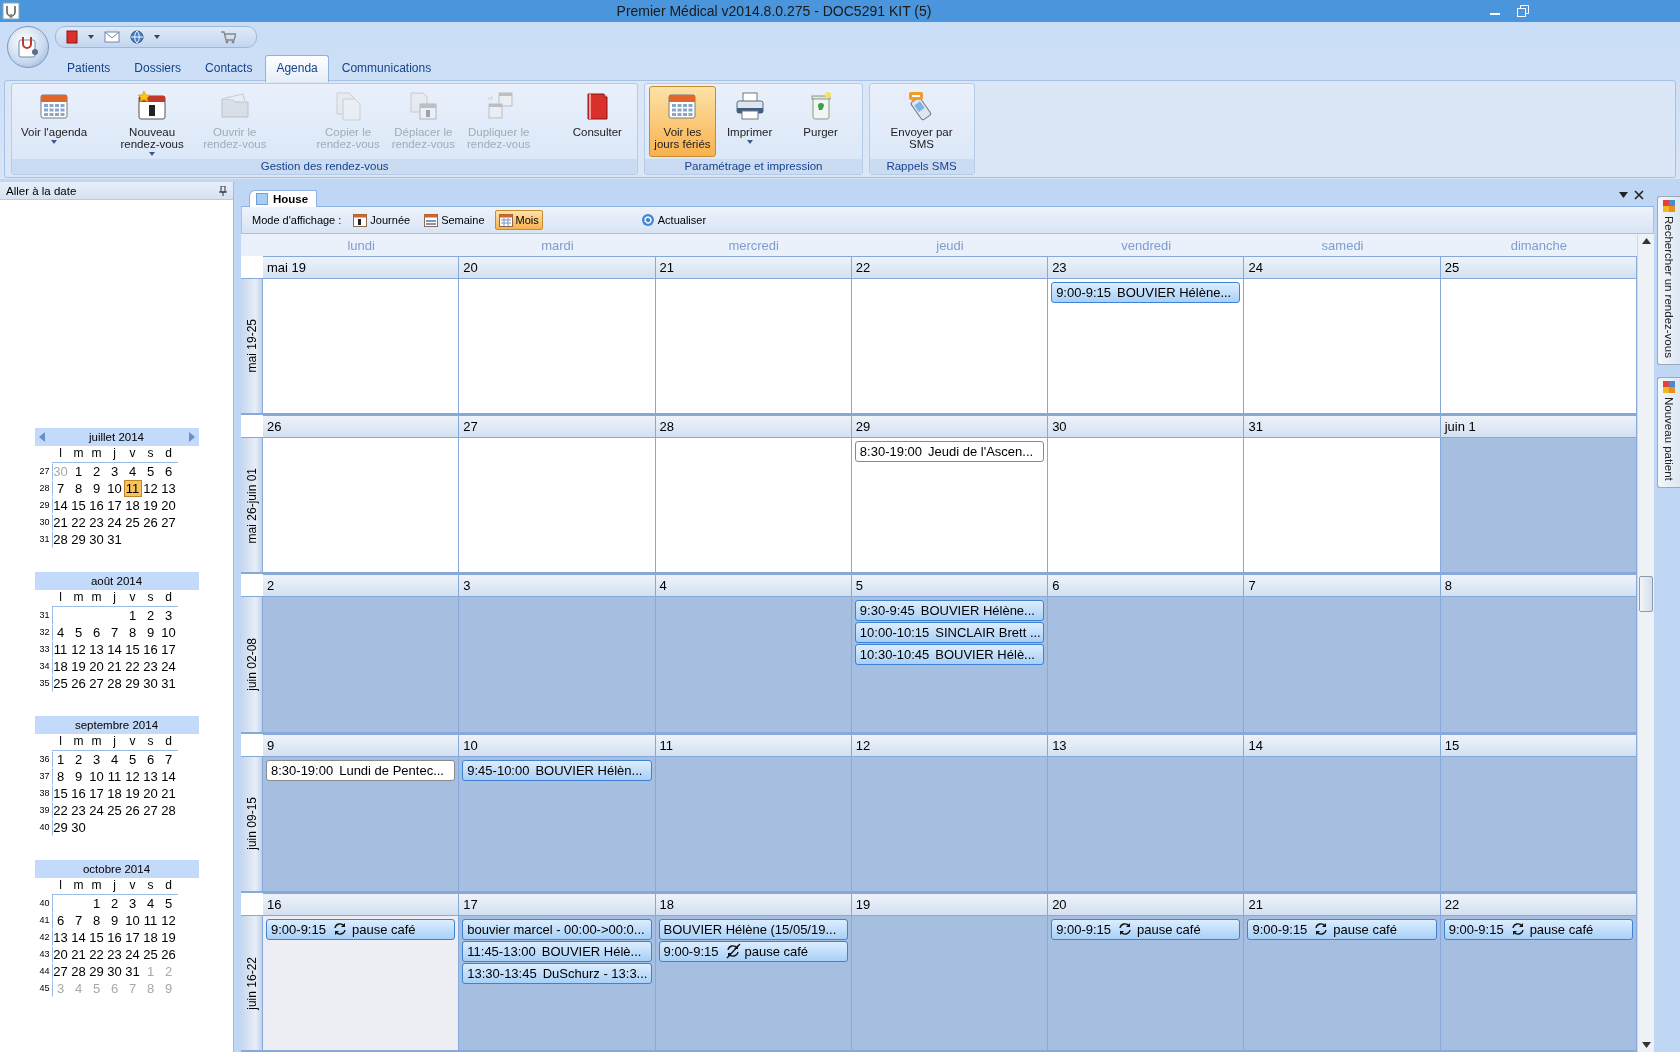 This screenshot has width=1680, height=1052. Describe the element at coordinates (1538, 653) in the screenshot. I see `day-cell: 8` at that location.